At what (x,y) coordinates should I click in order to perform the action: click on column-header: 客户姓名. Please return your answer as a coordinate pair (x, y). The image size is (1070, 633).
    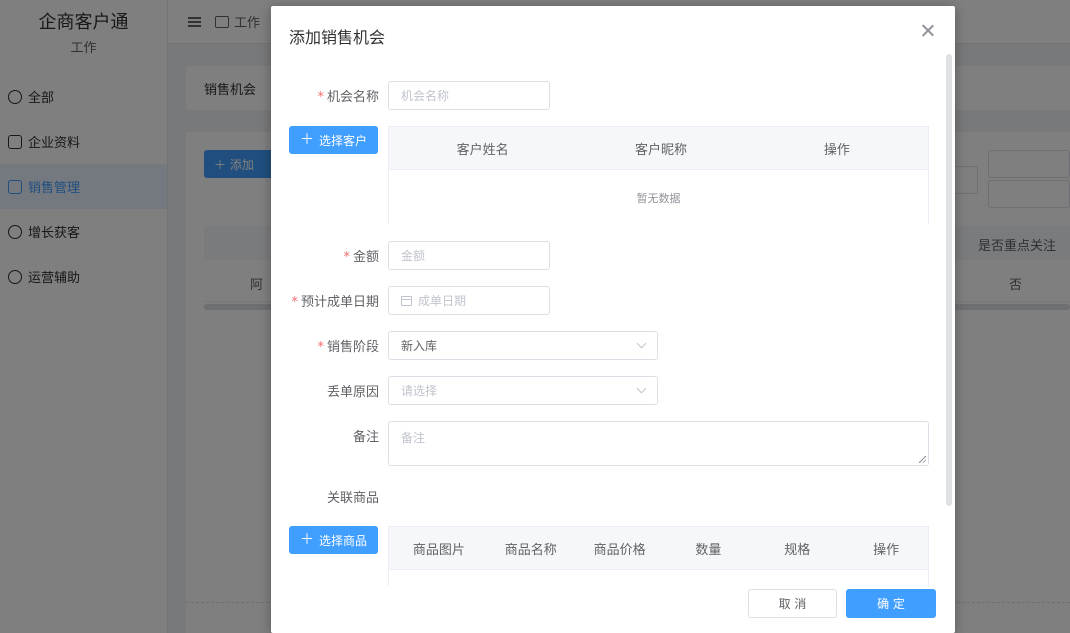
    Looking at the image, I should click on (482, 150).